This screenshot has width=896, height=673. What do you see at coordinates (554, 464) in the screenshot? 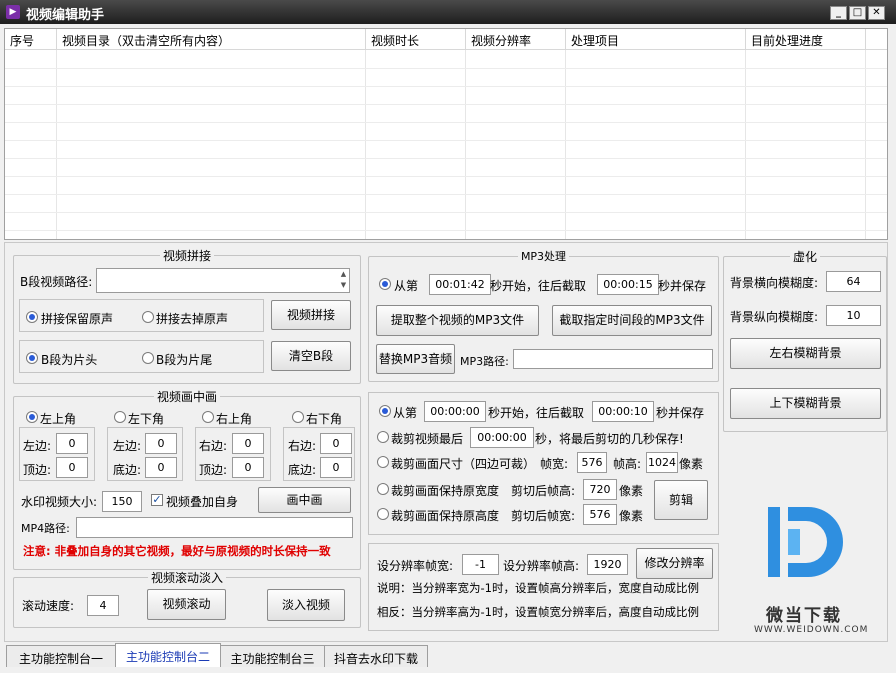
I see `crop-width-label: 帧宽:` at bounding box center [554, 464].